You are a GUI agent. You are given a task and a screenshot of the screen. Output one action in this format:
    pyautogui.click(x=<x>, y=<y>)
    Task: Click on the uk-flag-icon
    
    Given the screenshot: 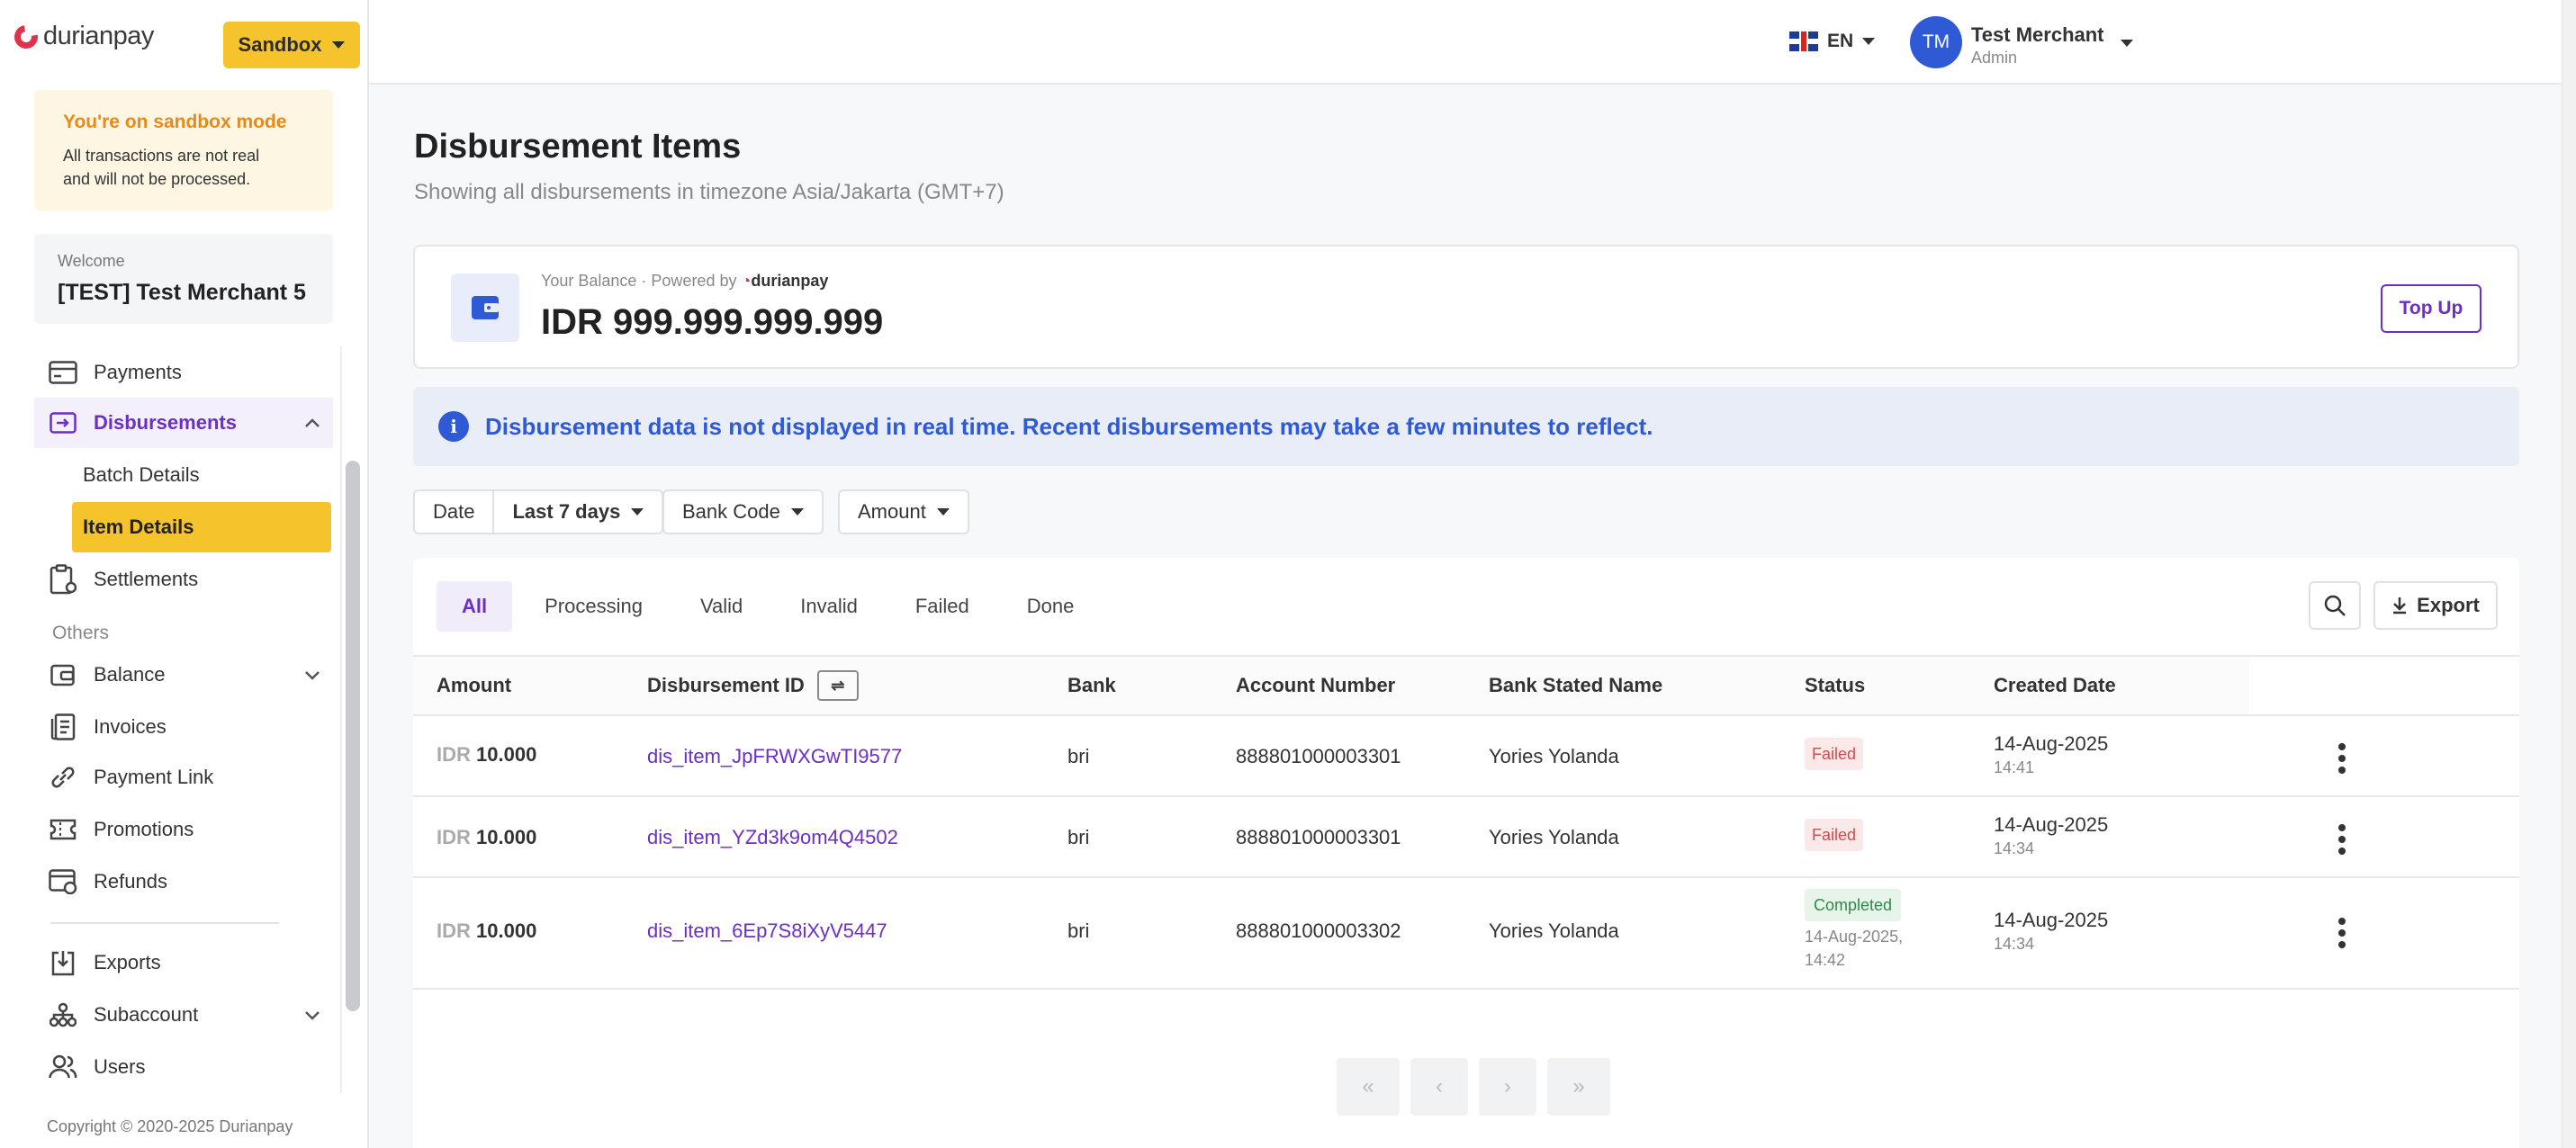 What is the action you would take?
    pyautogui.click(x=1803, y=41)
    